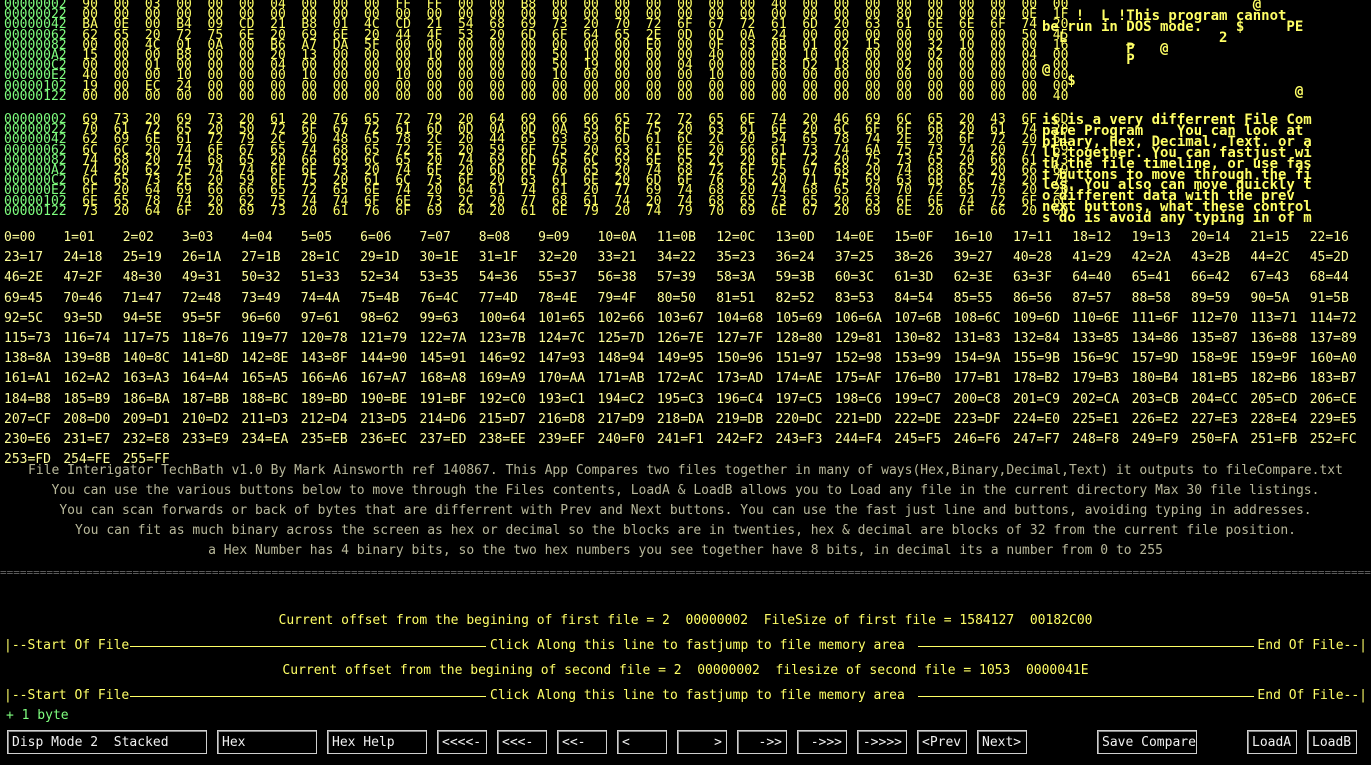  What do you see at coordinates (1329, 258) in the screenshot?
I see `conversion-cell: 45=2D` at bounding box center [1329, 258].